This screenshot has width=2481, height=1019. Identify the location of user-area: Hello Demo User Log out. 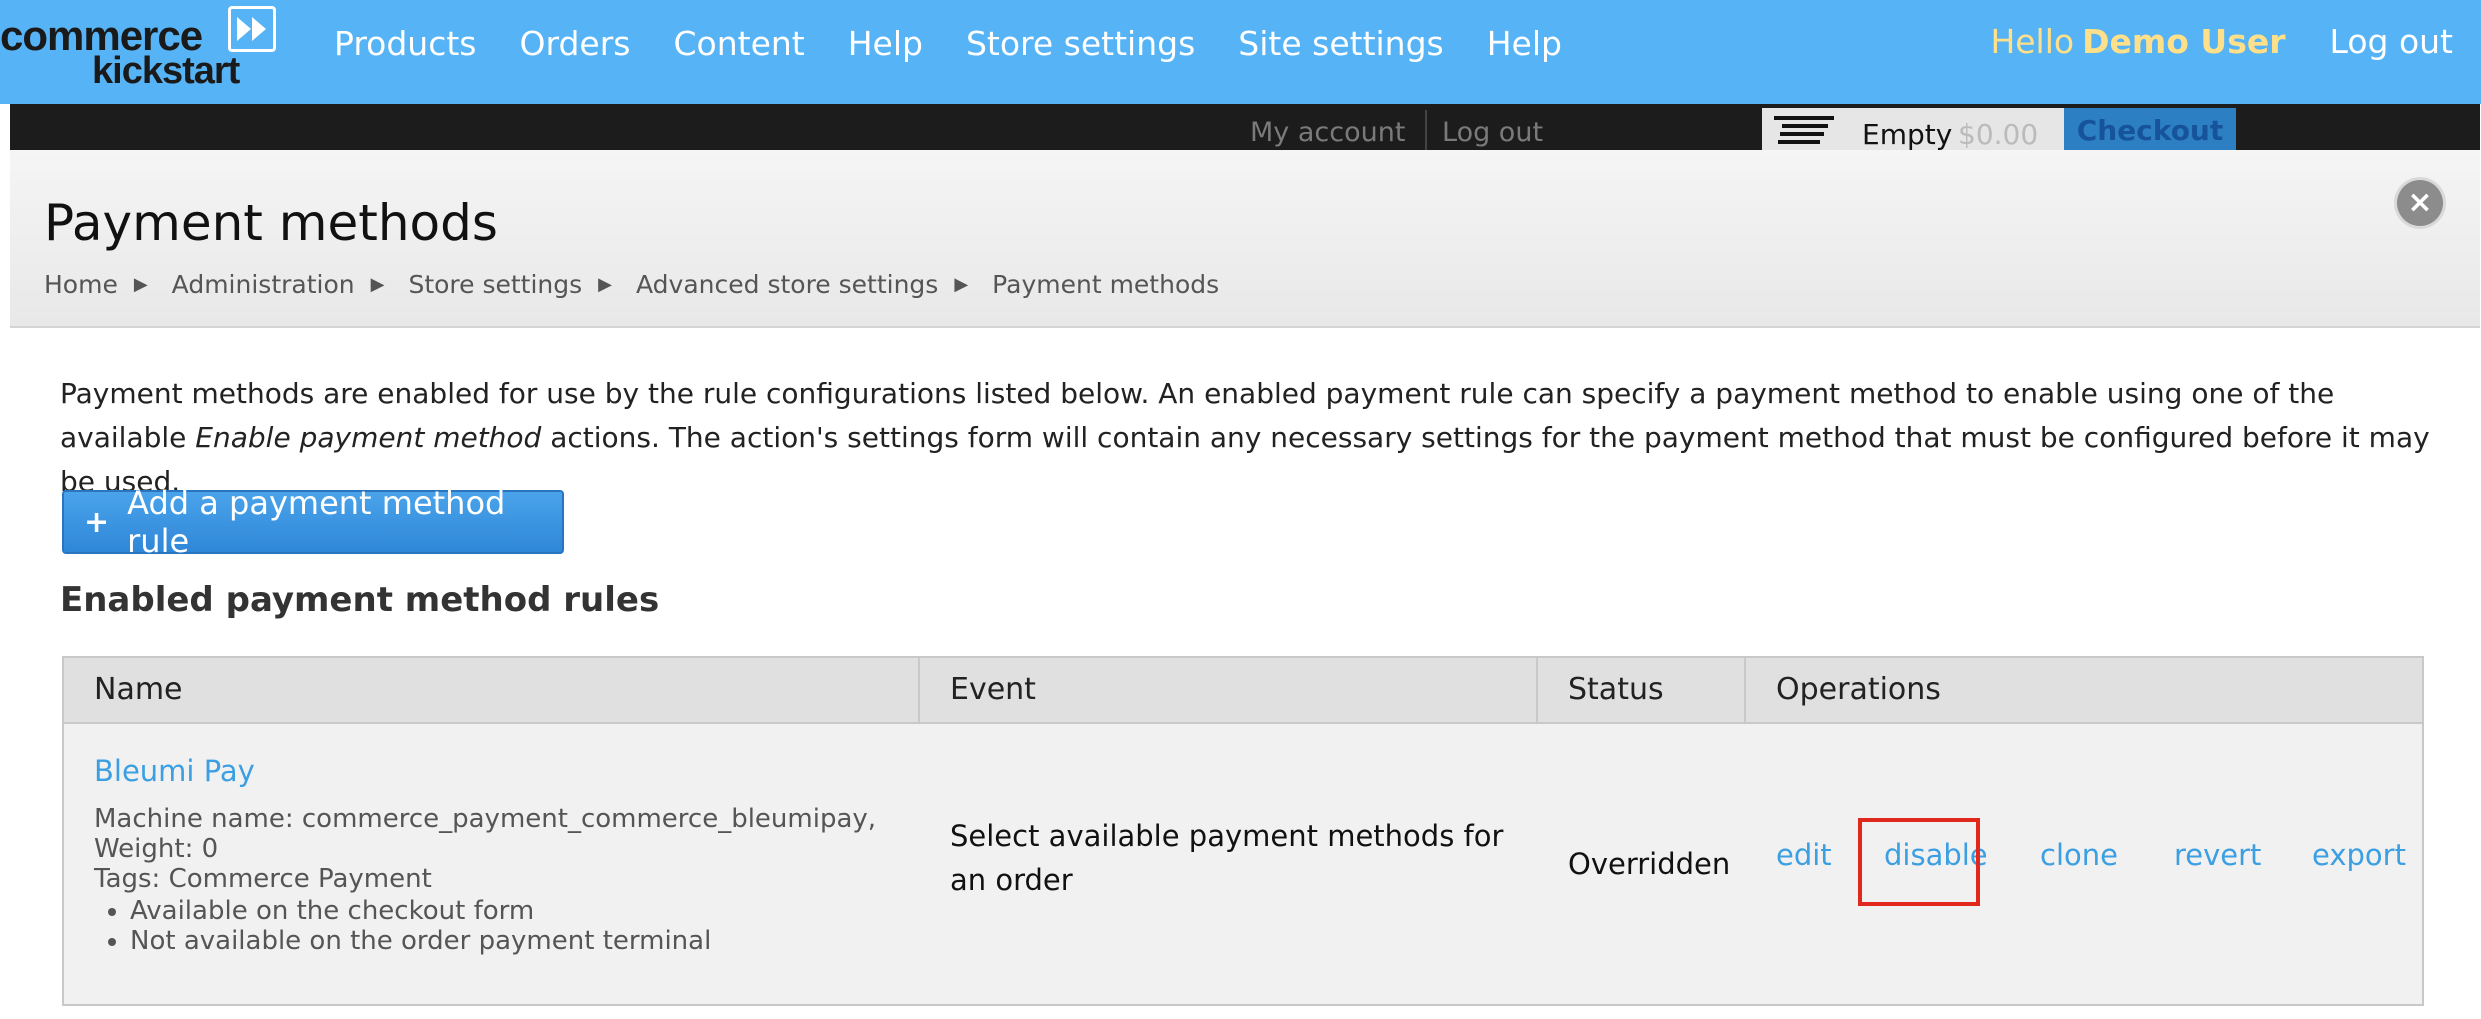
(2221, 41).